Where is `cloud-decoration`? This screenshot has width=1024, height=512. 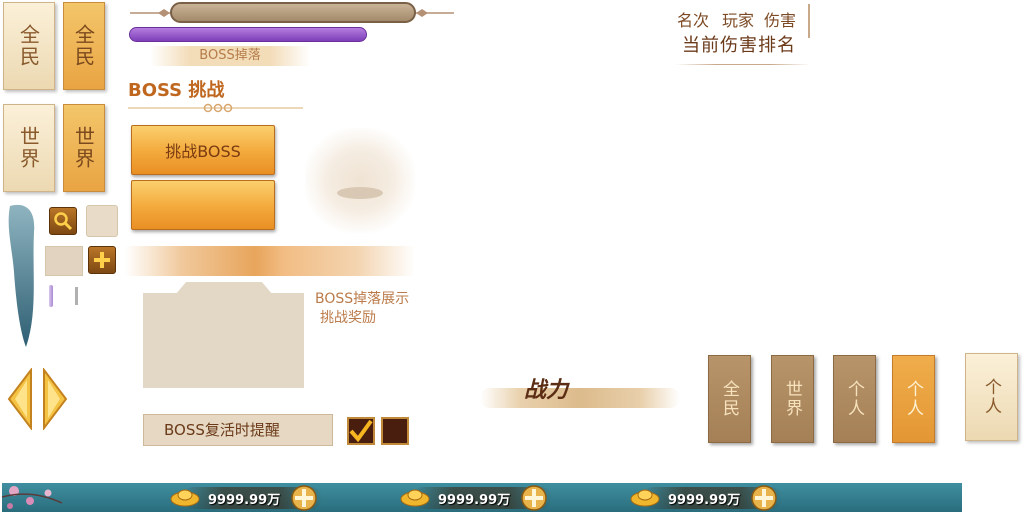 cloud-decoration is located at coordinates (360, 180).